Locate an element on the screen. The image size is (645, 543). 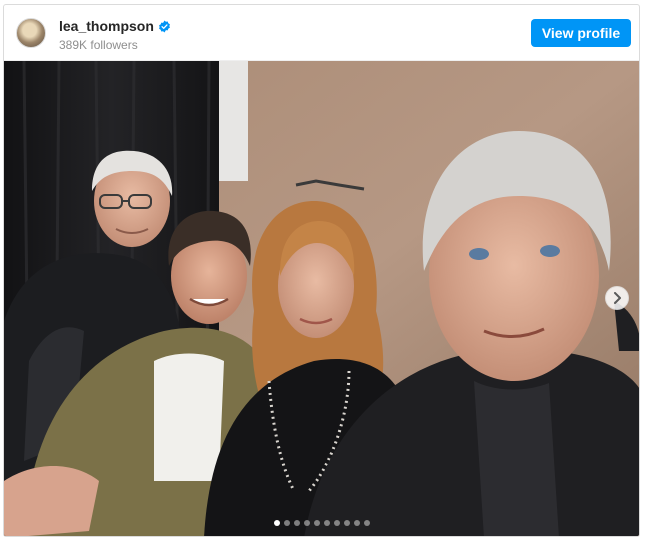
username-link: lea_thompson is located at coordinates (106, 26).